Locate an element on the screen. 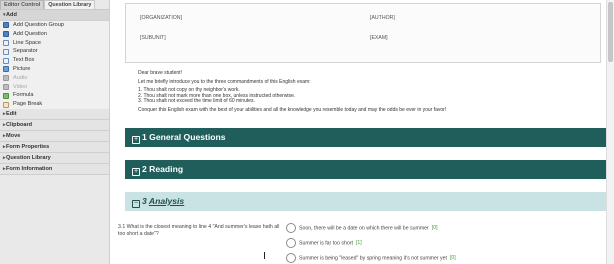  text-box-icon is located at coordinates (6, 60).